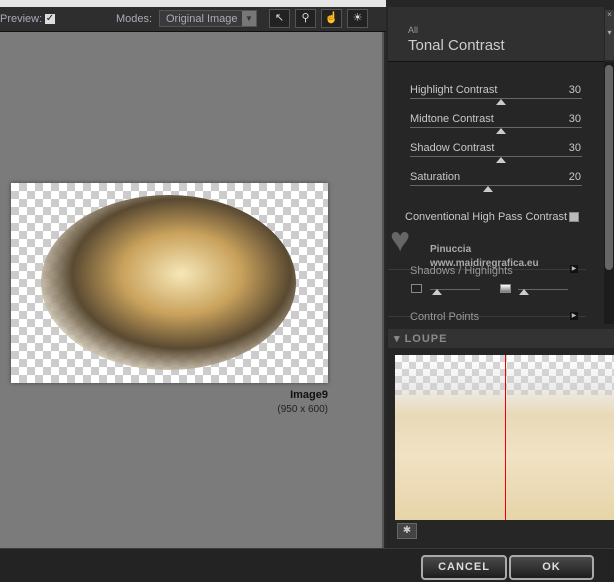 The height and width of the screenshot is (582, 614). I want to click on control-points-section: Control Points, so click(444, 317).